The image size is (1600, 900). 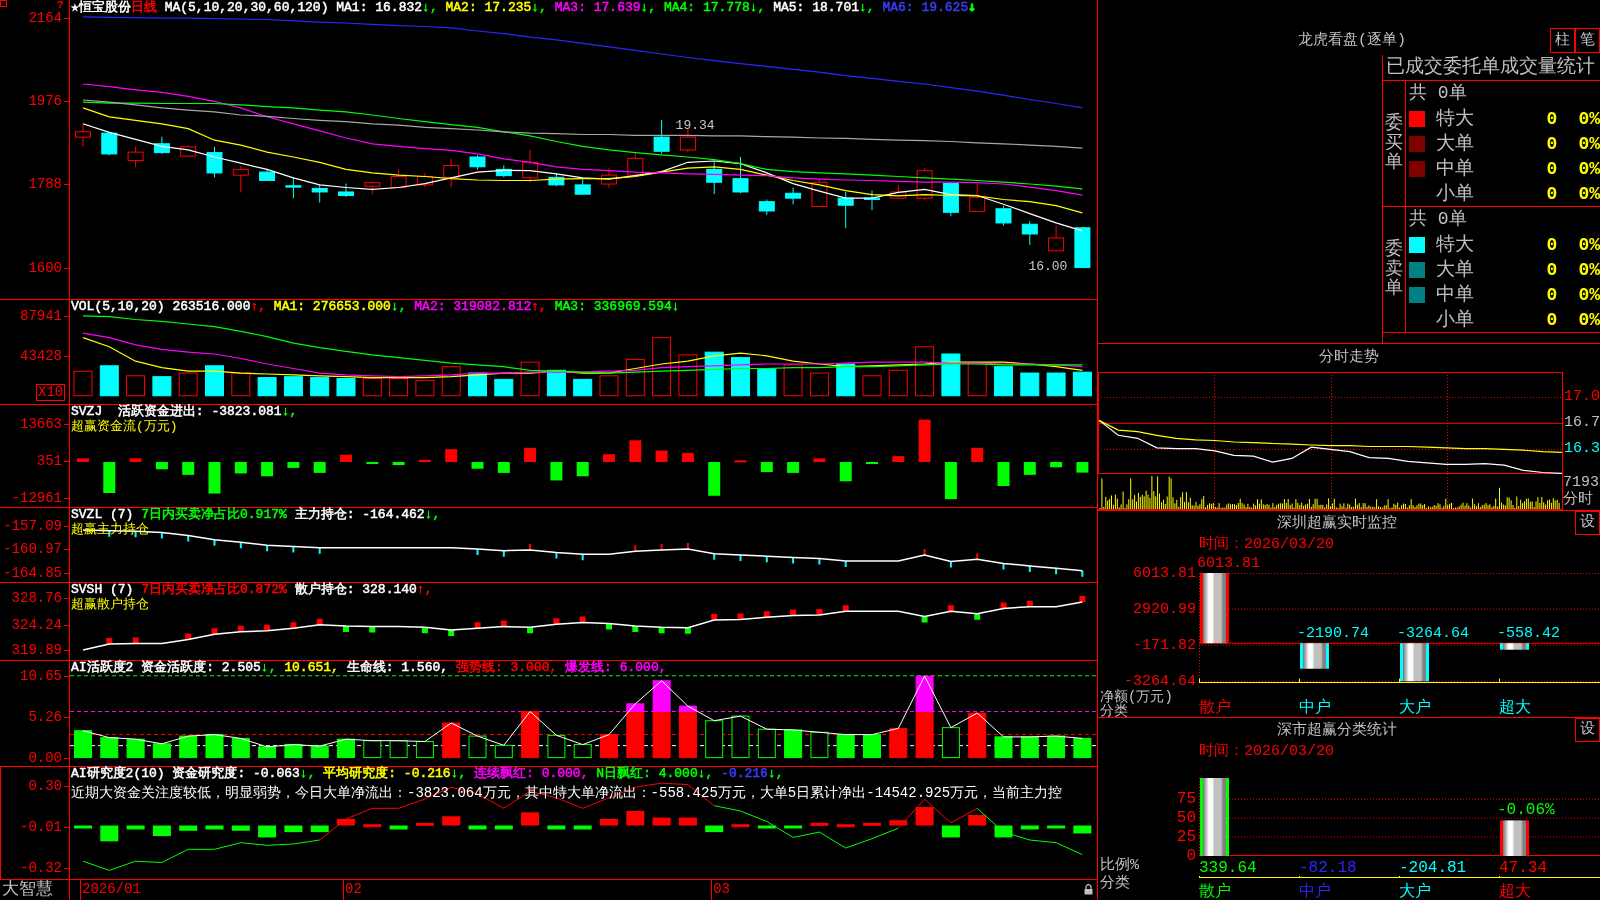 What do you see at coordinates (1515, 891) in the screenshot?
I see `category-label: 超大` at bounding box center [1515, 891].